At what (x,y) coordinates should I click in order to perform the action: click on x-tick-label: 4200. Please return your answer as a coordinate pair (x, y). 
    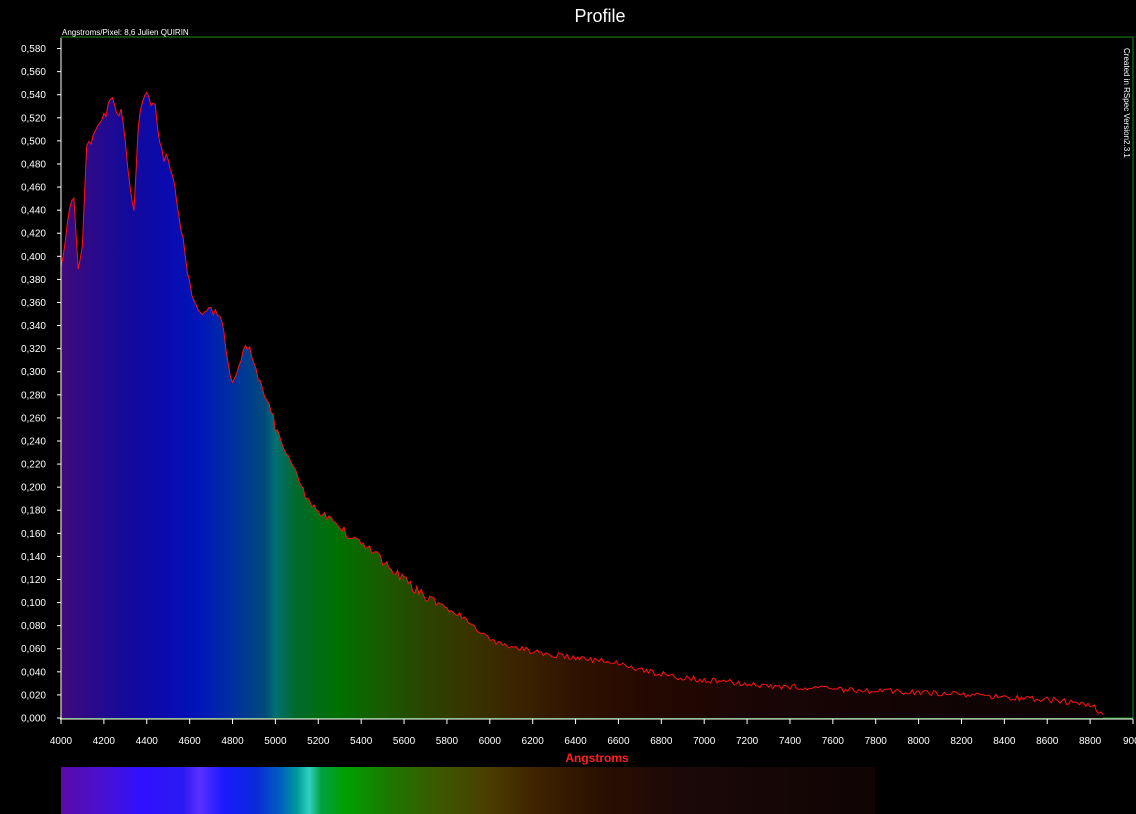
    Looking at the image, I should click on (104, 741).